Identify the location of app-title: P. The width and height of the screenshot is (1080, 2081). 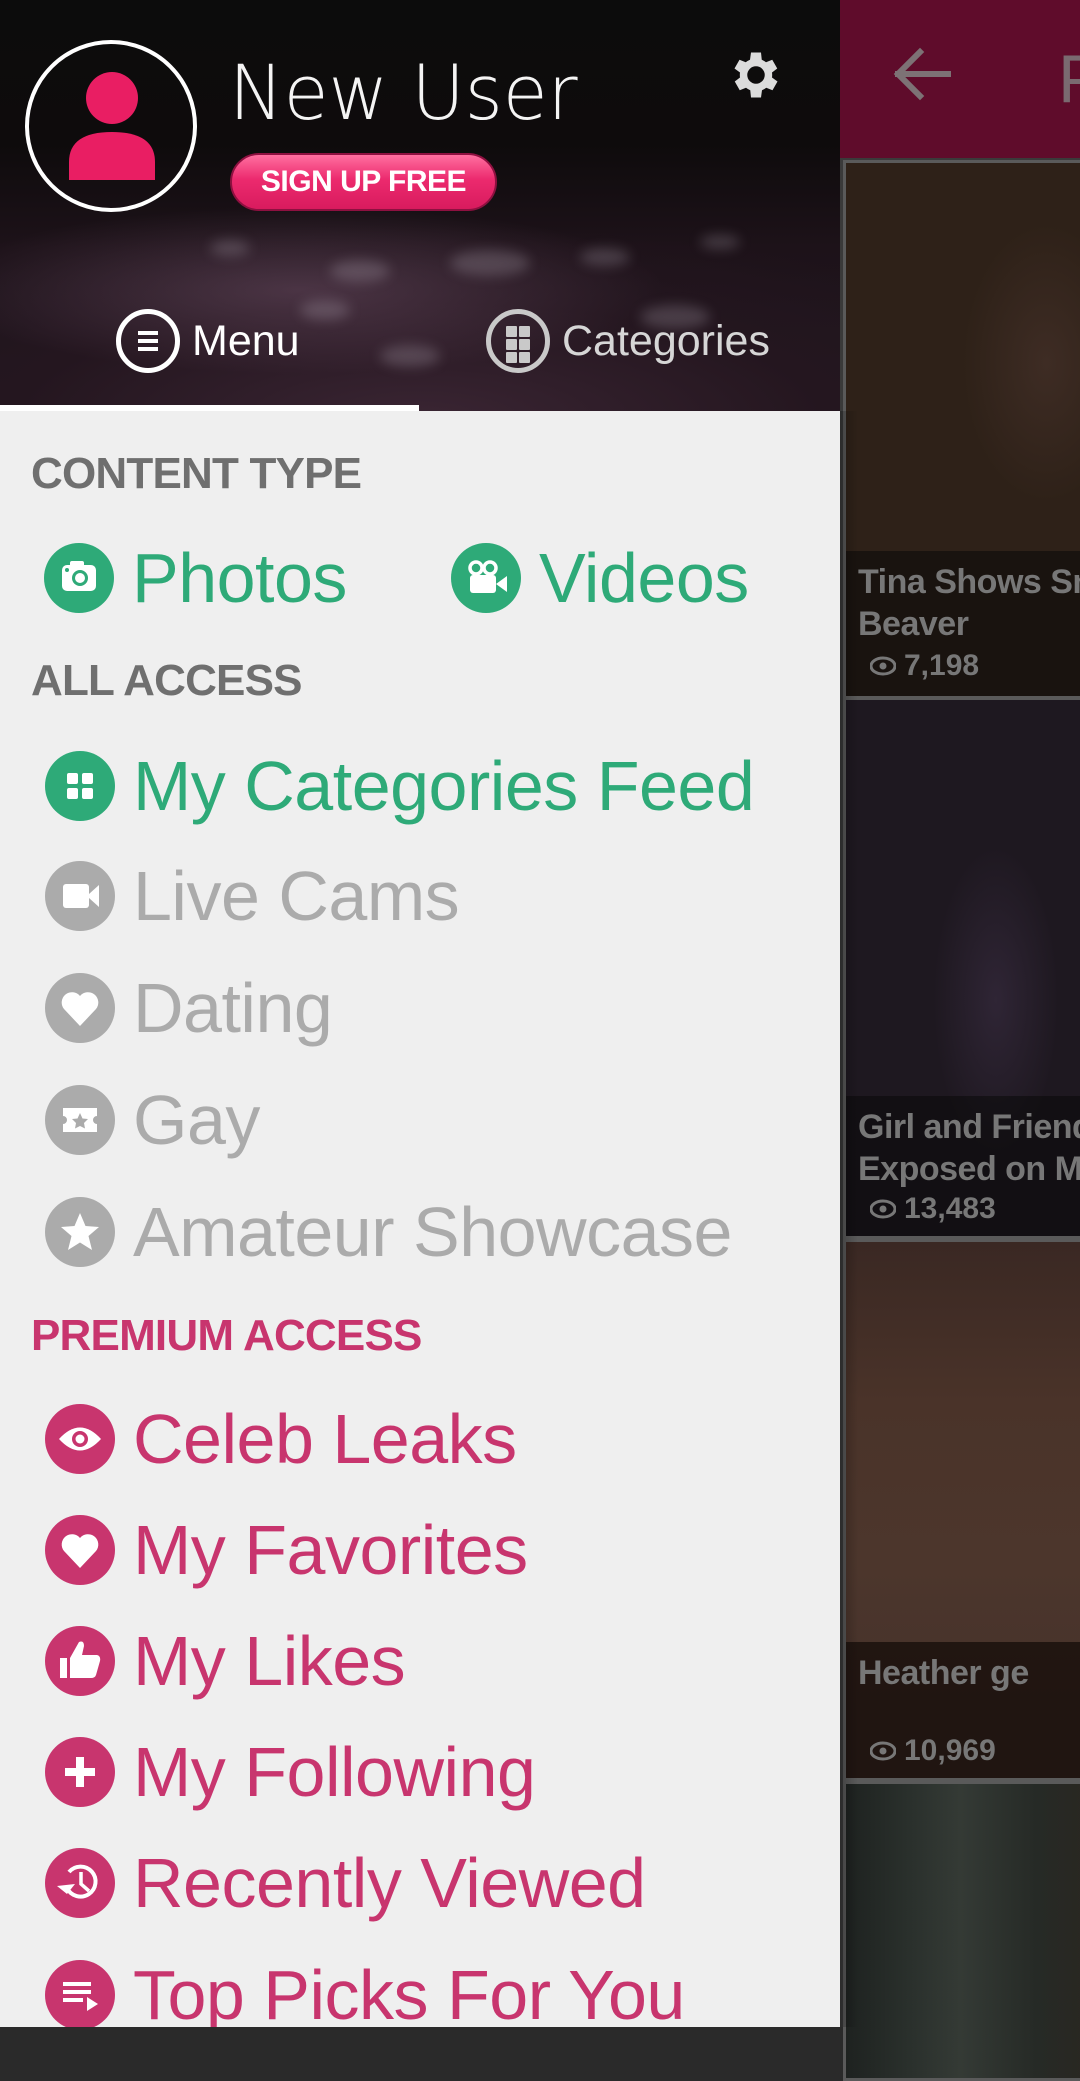
(1069, 79).